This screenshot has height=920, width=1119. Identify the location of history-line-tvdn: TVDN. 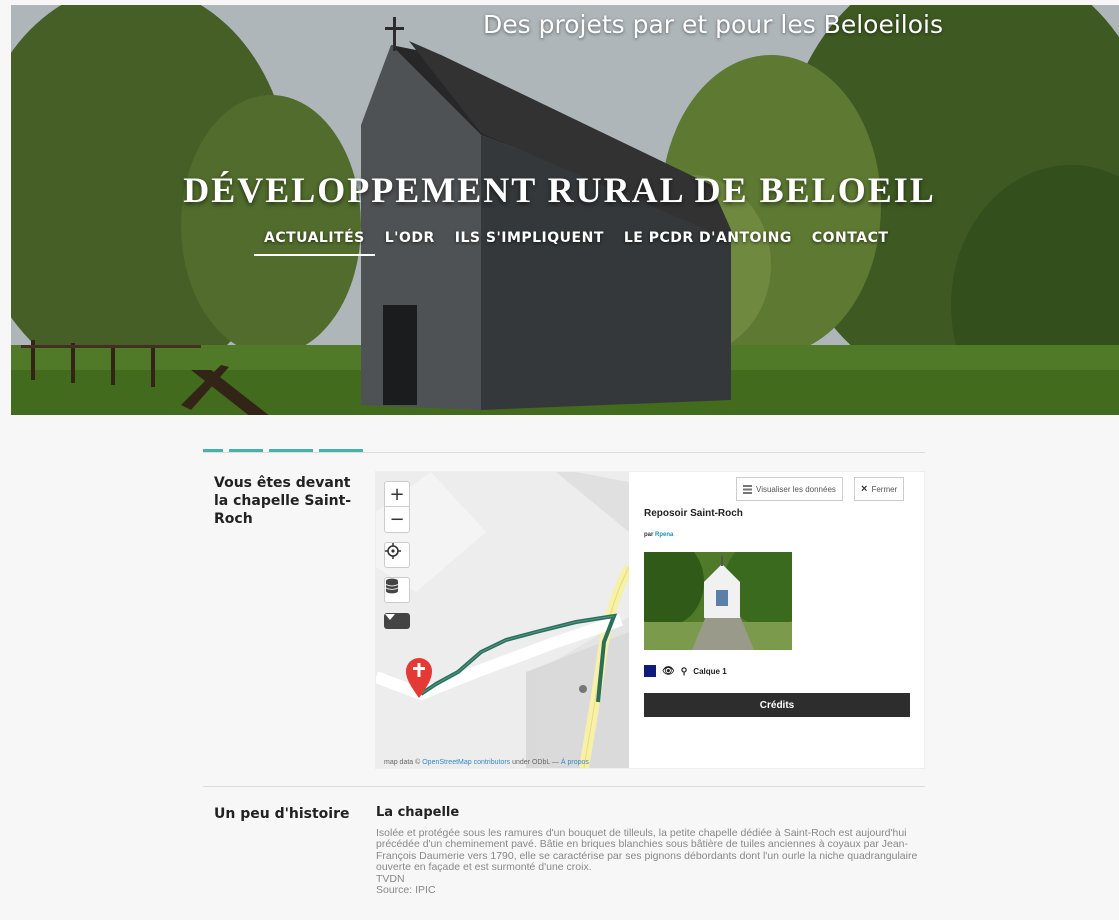
(390, 878).